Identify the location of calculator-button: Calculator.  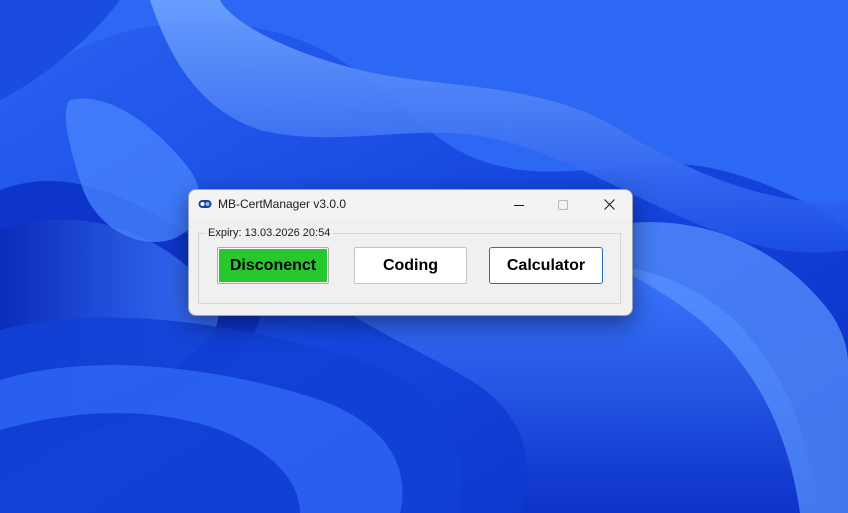
(546, 265).